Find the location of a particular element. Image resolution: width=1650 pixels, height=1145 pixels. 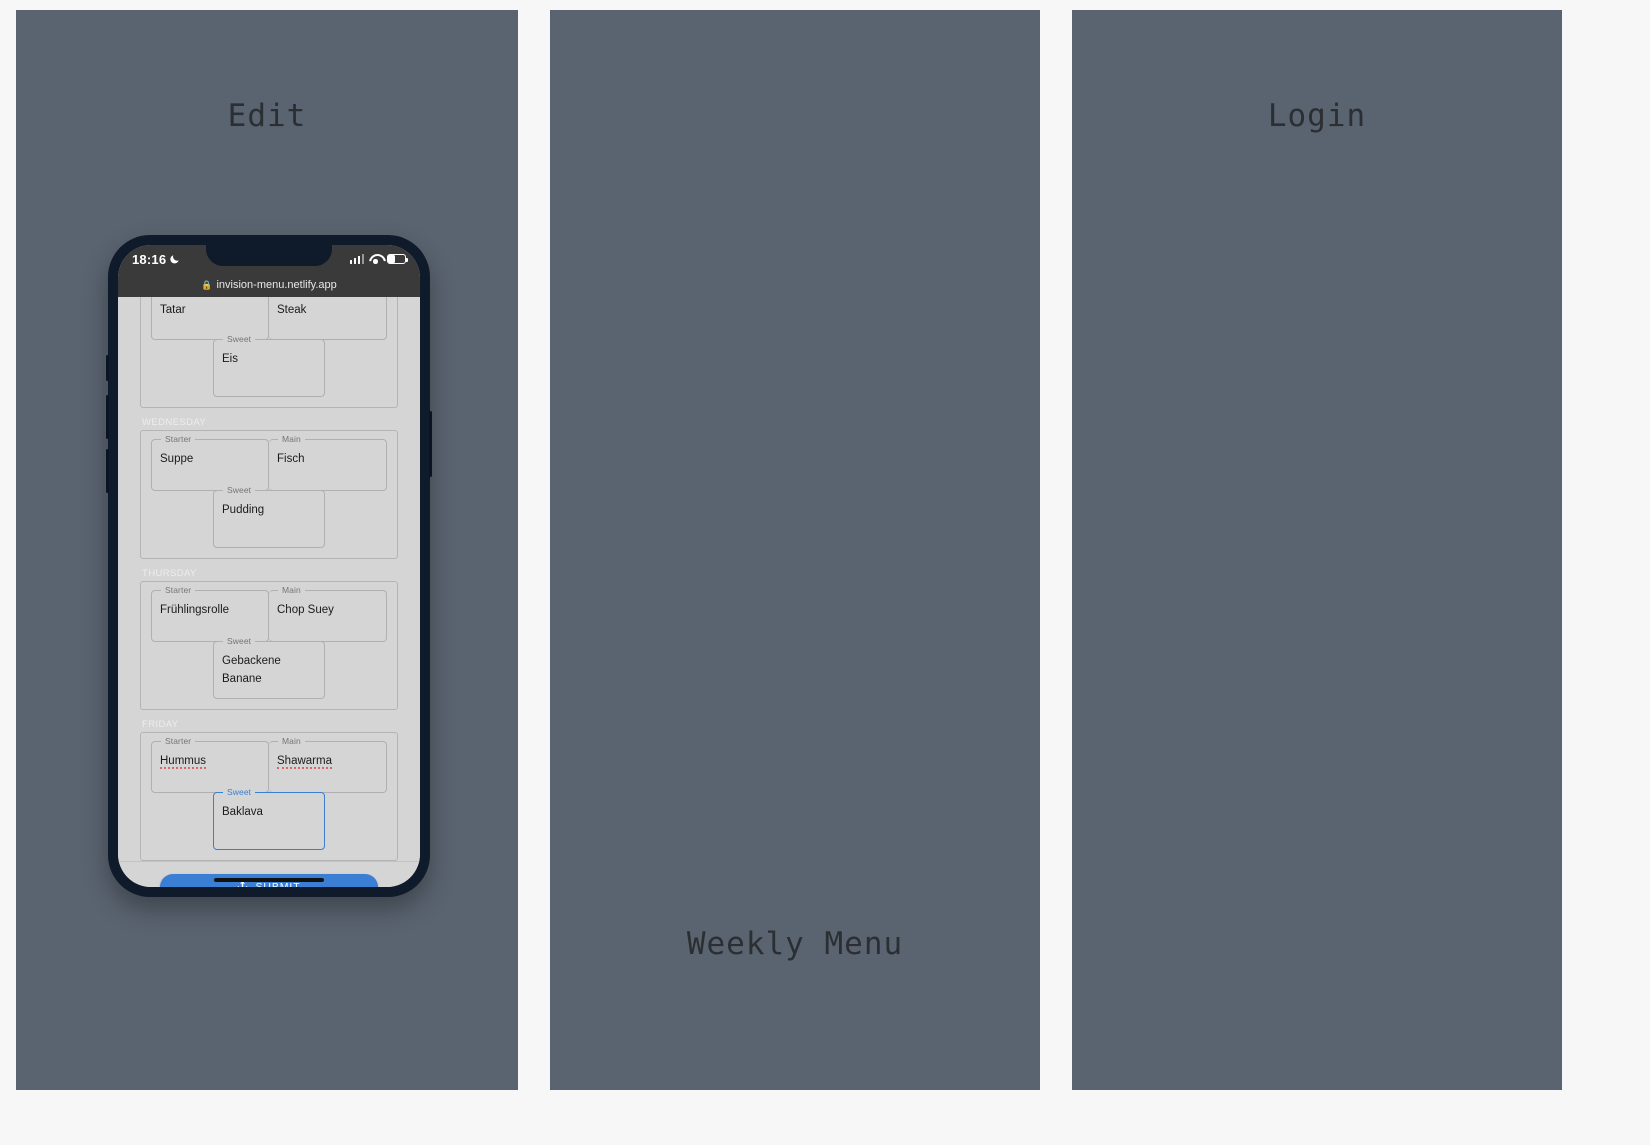

starter-main-row: Starter Frühlingsrolle Main Chop Suey is located at coordinates (269, 613).